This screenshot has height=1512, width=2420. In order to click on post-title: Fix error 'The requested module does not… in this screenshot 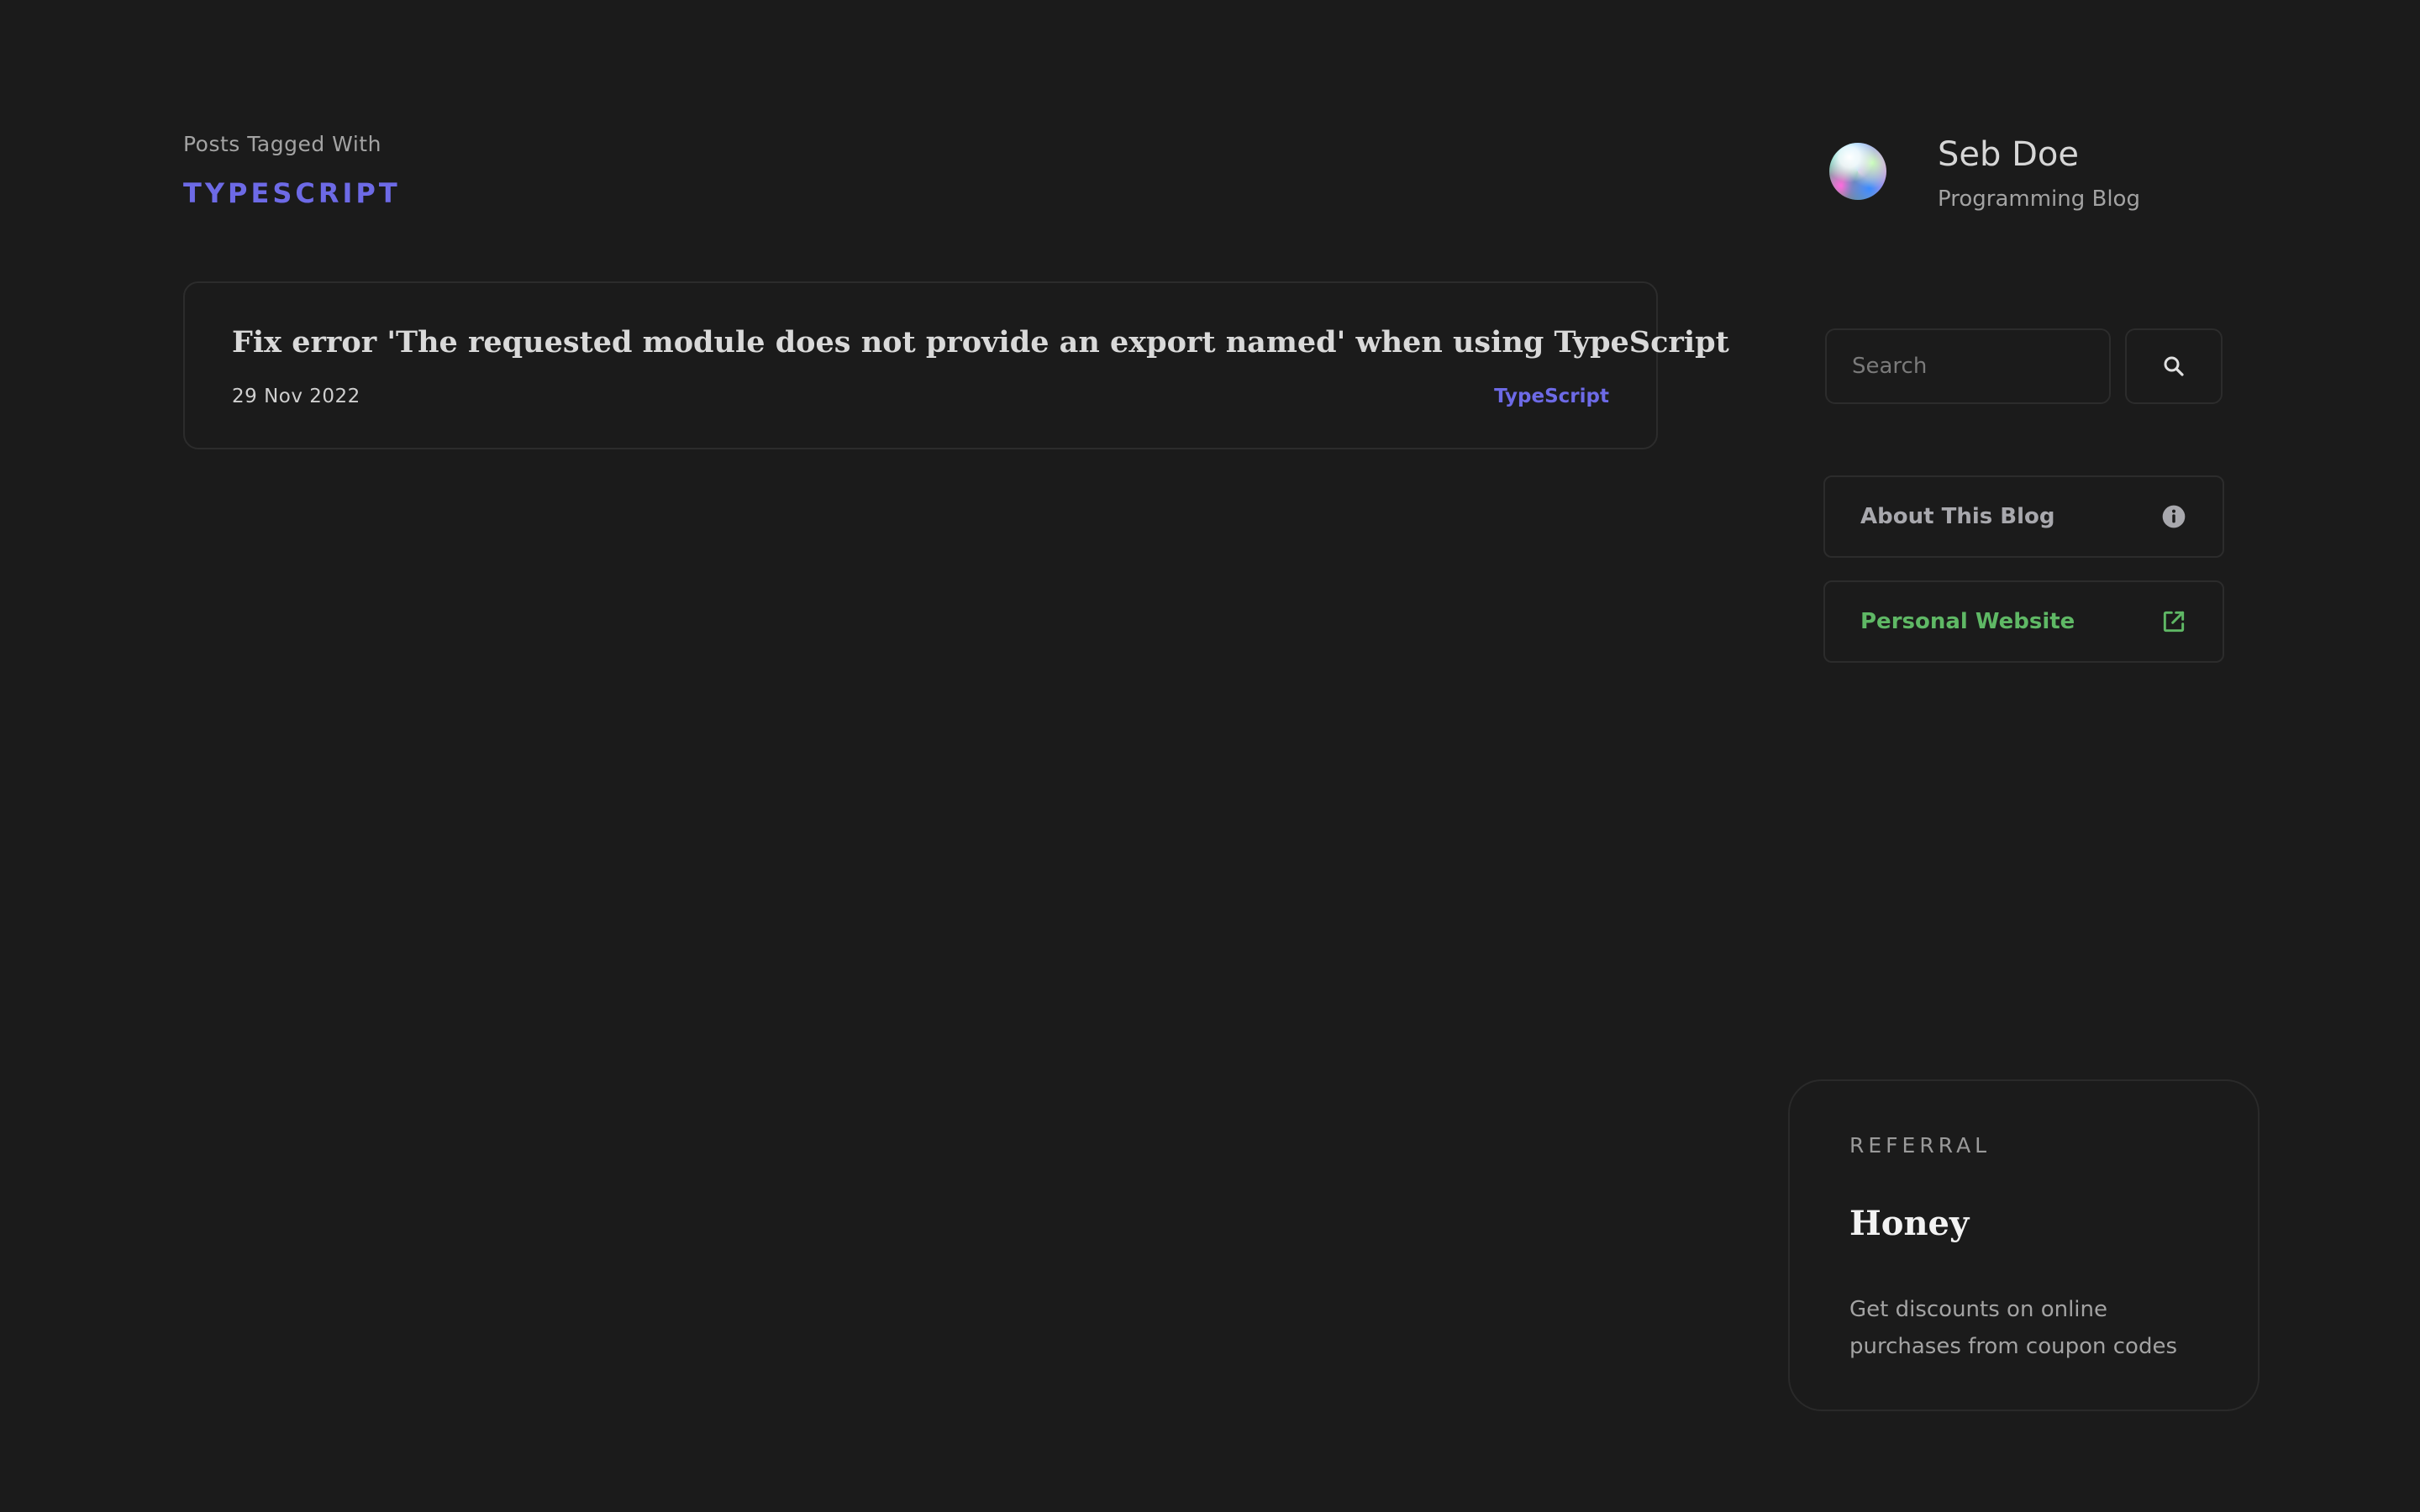, I will do `click(981, 342)`.